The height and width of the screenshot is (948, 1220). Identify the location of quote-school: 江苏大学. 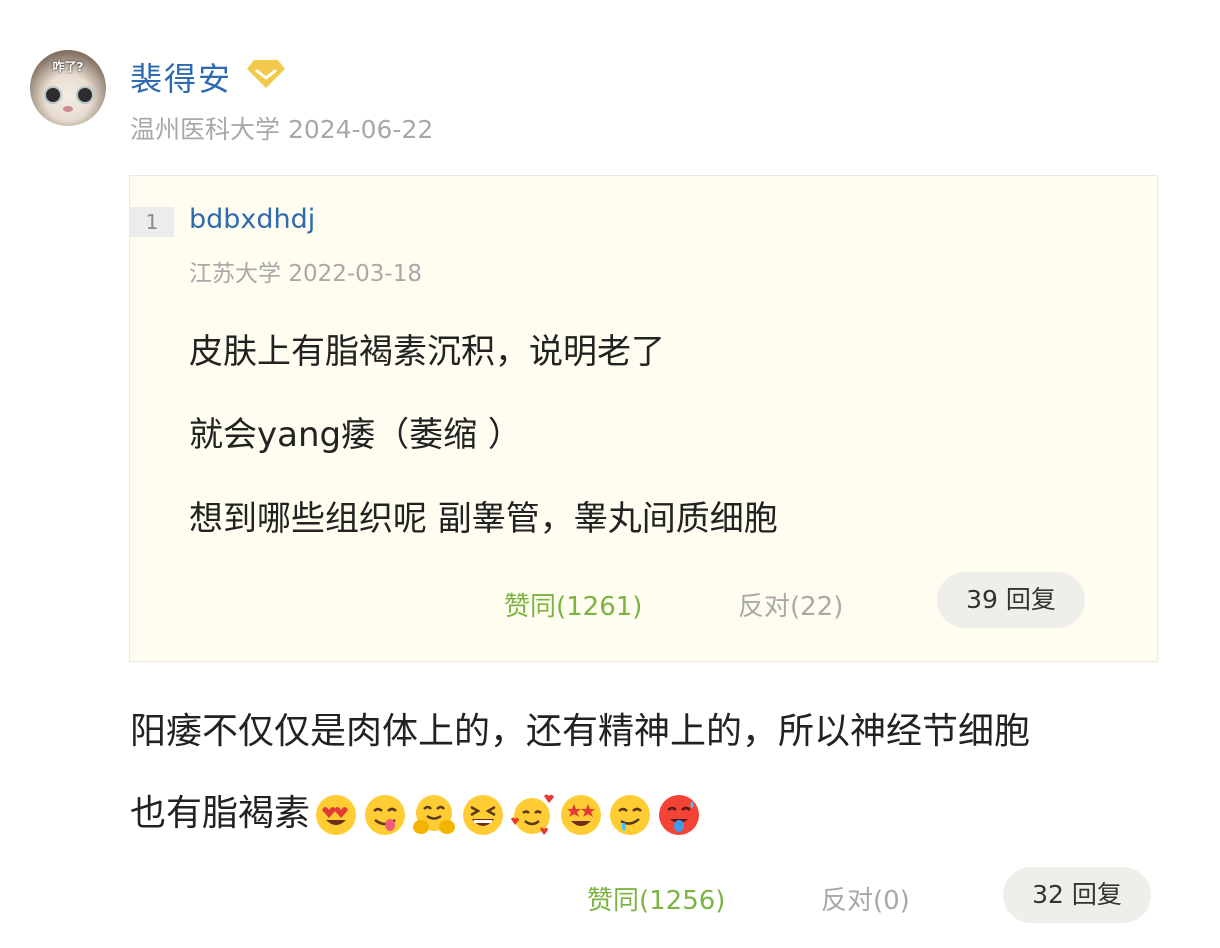
(235, 274).